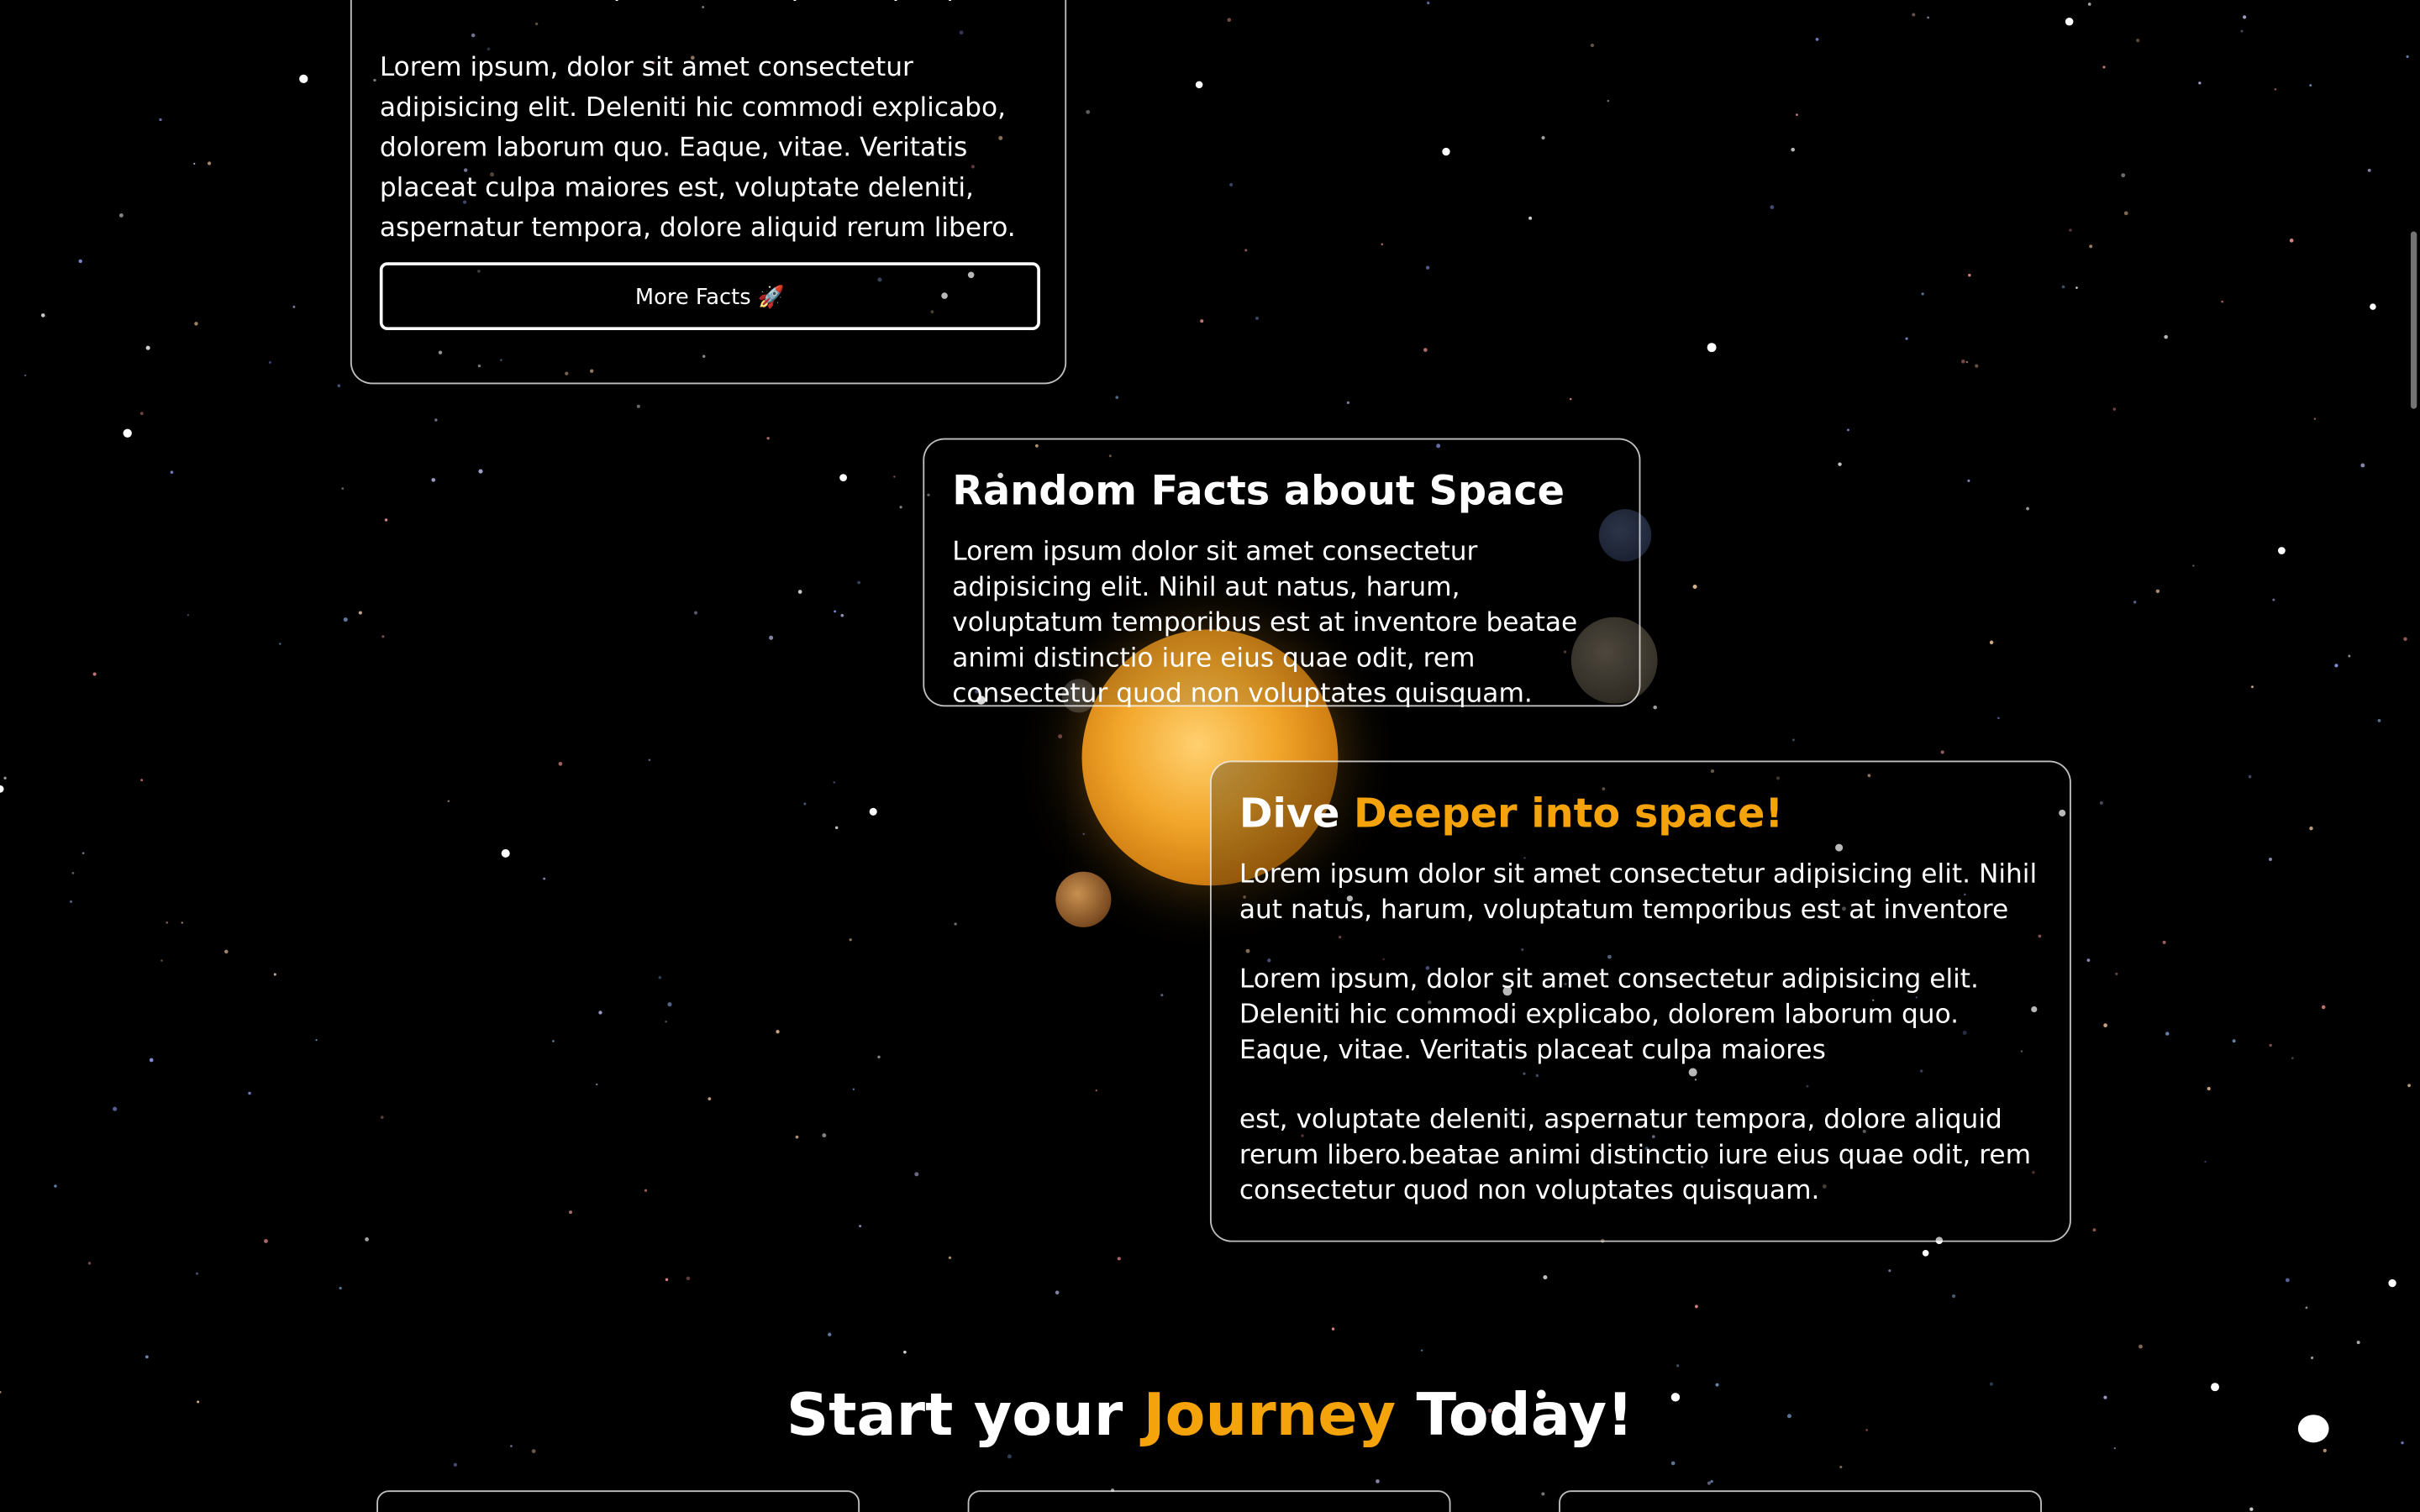  What do you see at coordinates (1258, 492) in the screenshot?
I see `random-facts-title: Random Facts about Space` at bounding box center [1258, 492].